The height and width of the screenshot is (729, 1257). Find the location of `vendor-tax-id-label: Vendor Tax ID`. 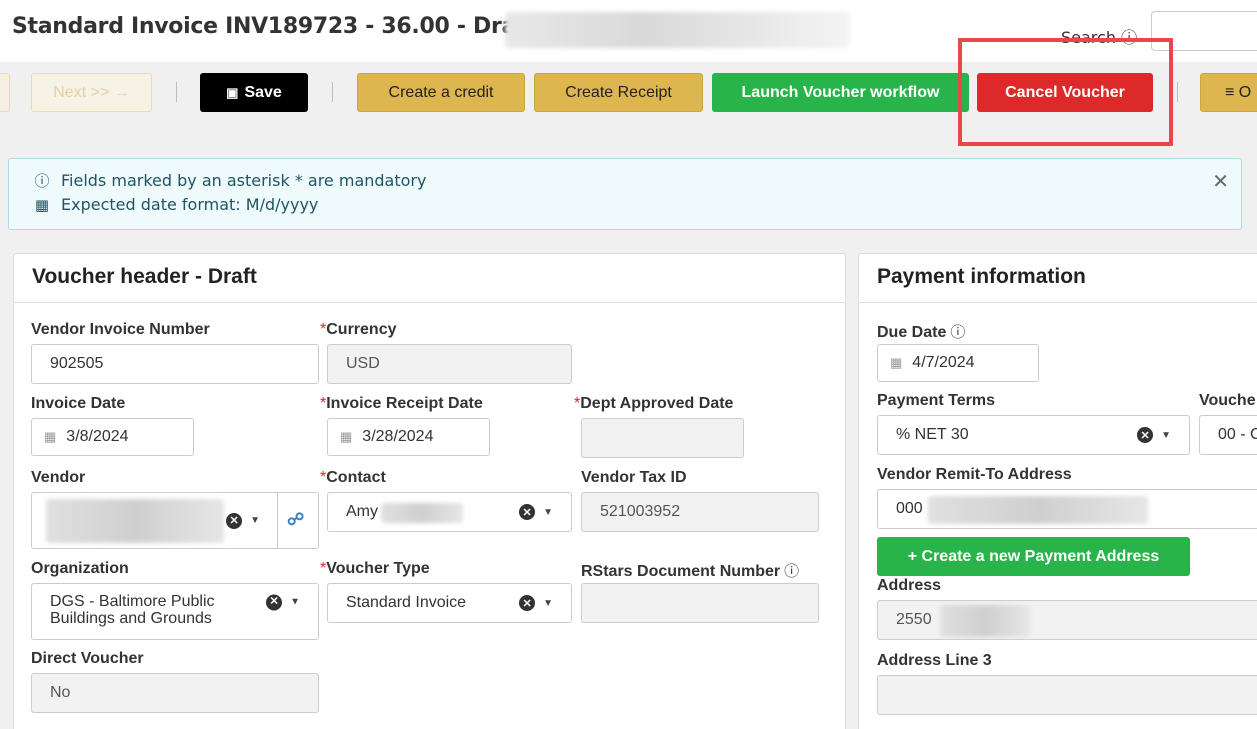

vendor-tax-id-label: Vendor Tax ID is located at coordinates (634, 477).